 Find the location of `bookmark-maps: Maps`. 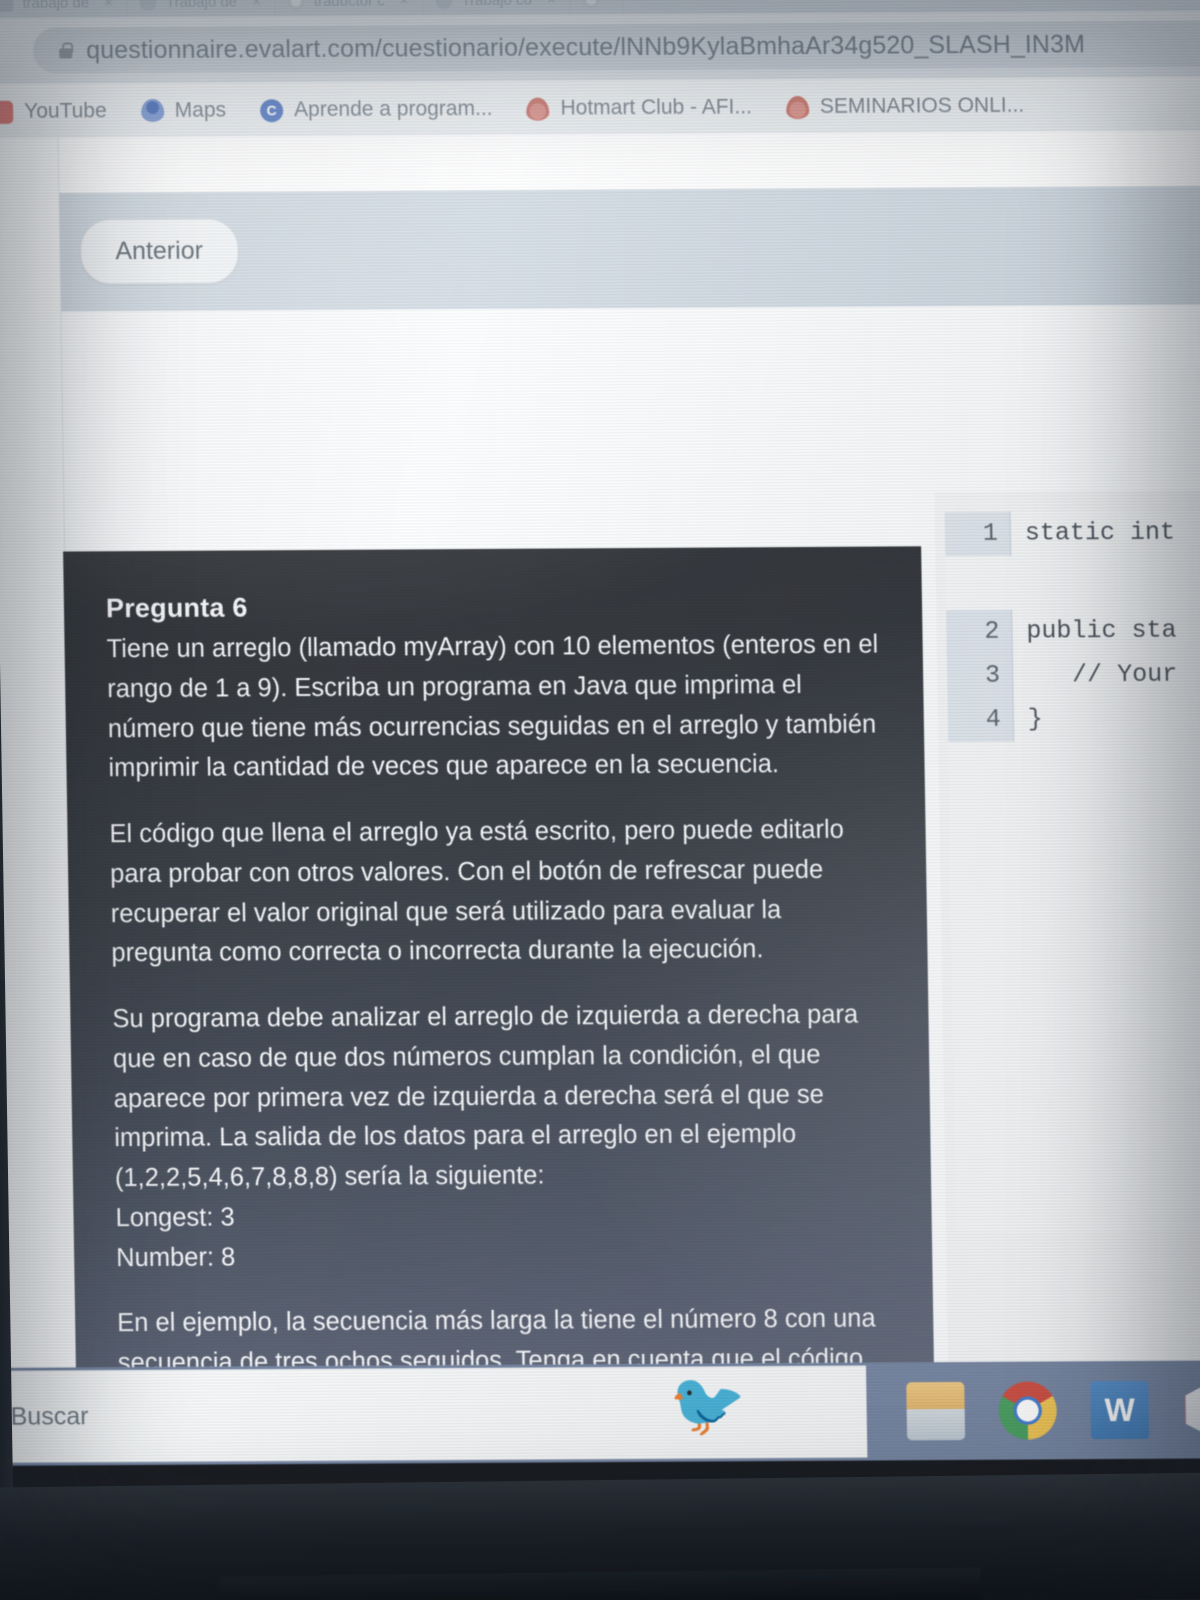

bookmark-maps: Maps is located at coordinates (183, 111).